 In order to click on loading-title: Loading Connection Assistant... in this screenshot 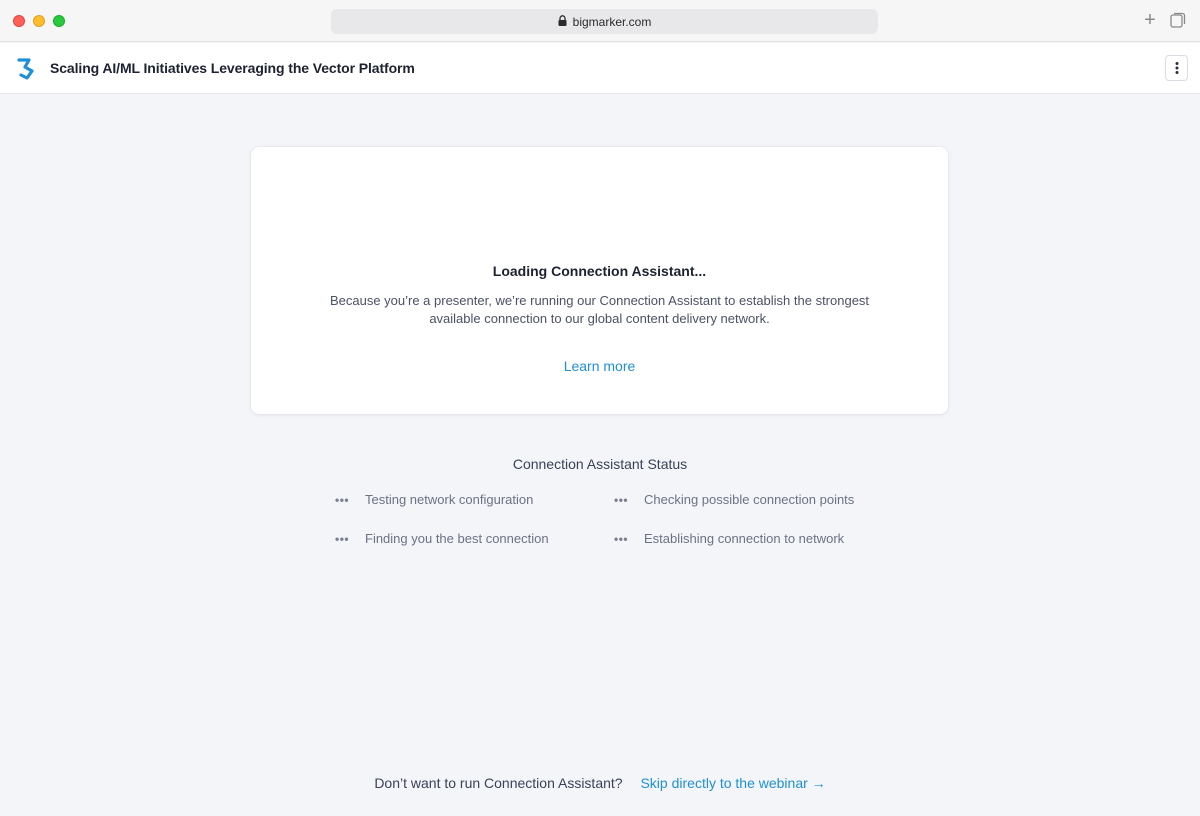, I will do `click(599, 271)`.